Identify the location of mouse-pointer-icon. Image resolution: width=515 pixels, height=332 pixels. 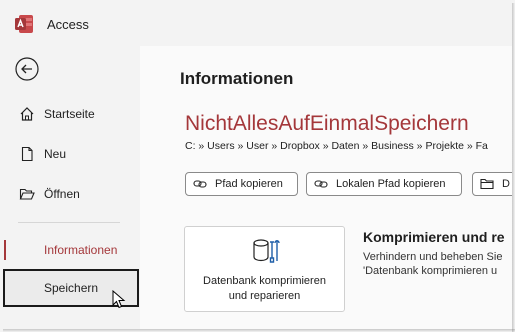
(119, 299).